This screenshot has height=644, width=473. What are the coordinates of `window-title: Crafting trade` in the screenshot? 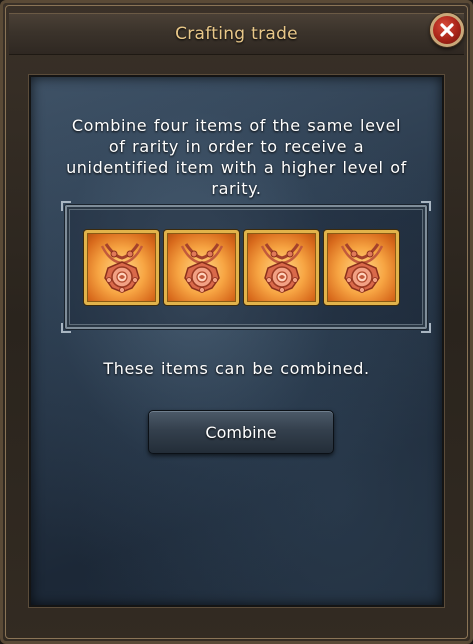 It's located at (236, 34).